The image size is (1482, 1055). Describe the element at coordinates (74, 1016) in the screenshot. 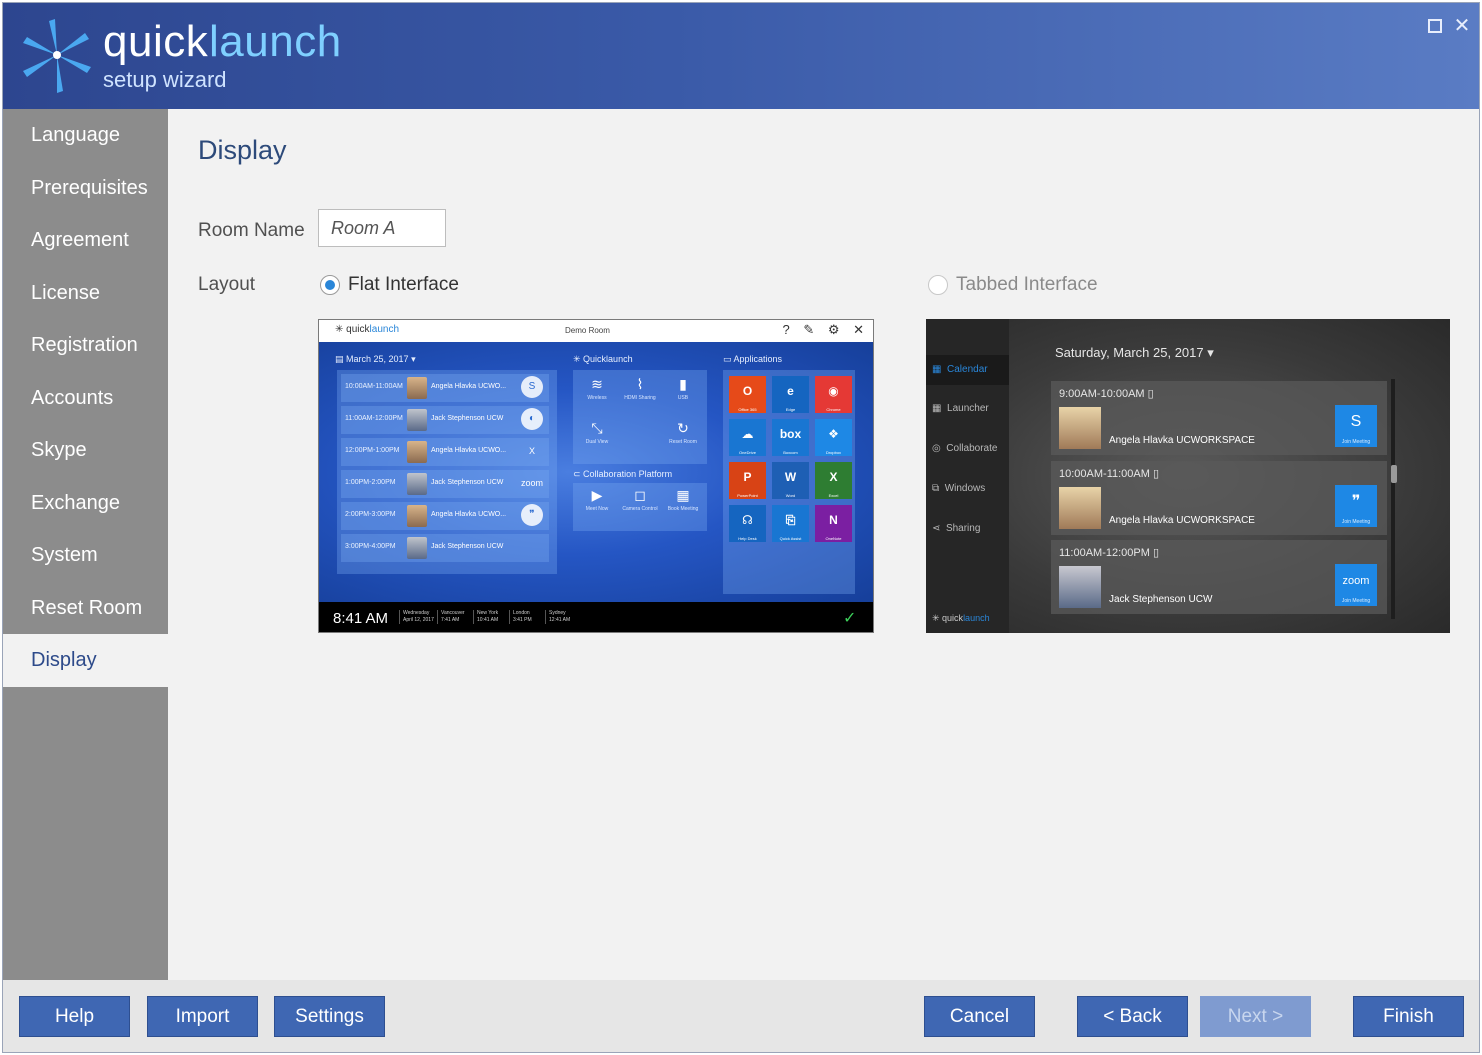

I see `help-button: Help` at that location.